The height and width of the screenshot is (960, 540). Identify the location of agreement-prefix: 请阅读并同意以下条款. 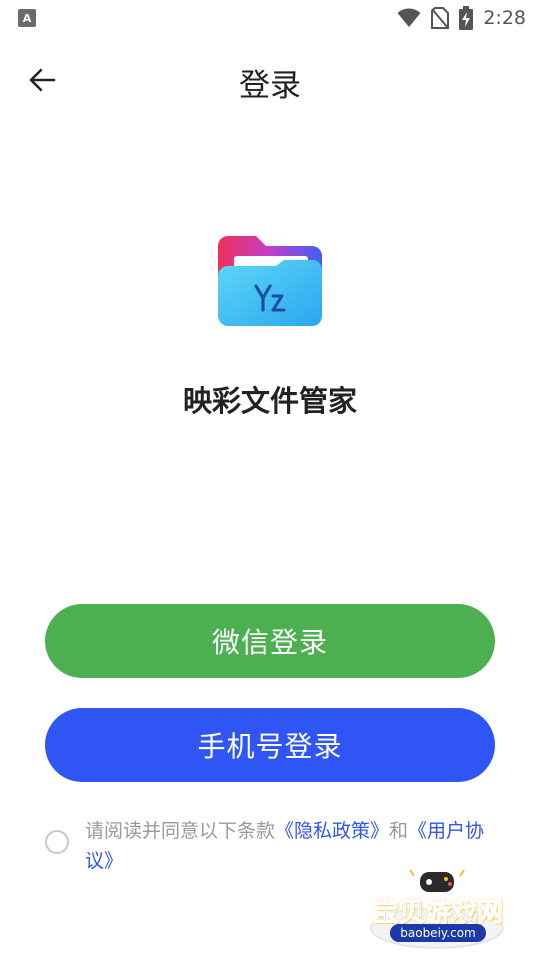
(180, 831).